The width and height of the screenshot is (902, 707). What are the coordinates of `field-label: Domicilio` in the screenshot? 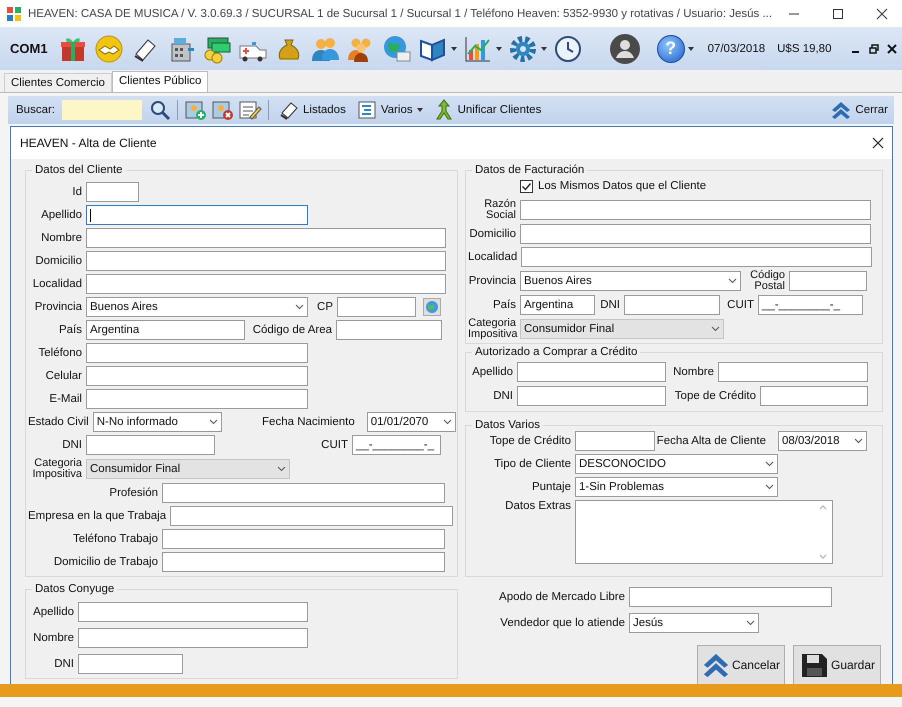 It's located at (58, 261).